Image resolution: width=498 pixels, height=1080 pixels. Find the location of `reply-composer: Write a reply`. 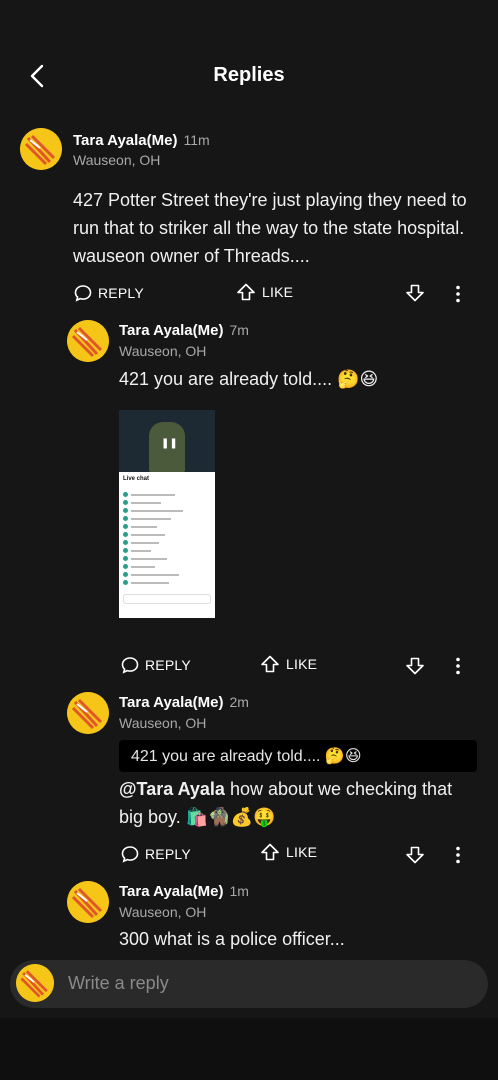

reply-composer: Write a reply is located at coordinates (249, 984).